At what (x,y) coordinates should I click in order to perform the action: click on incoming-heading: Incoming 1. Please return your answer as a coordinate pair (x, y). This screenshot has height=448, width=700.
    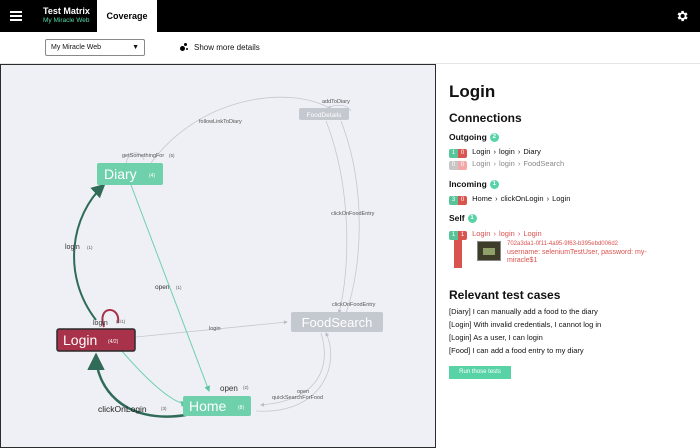
    Looking at the image, I should click on (474, 184).